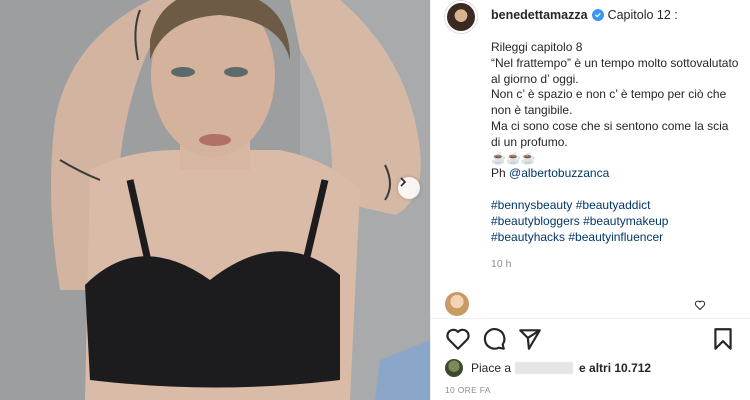  I want to click on photo-credit: Ph @albertobuzzanca, so click(616, 174).